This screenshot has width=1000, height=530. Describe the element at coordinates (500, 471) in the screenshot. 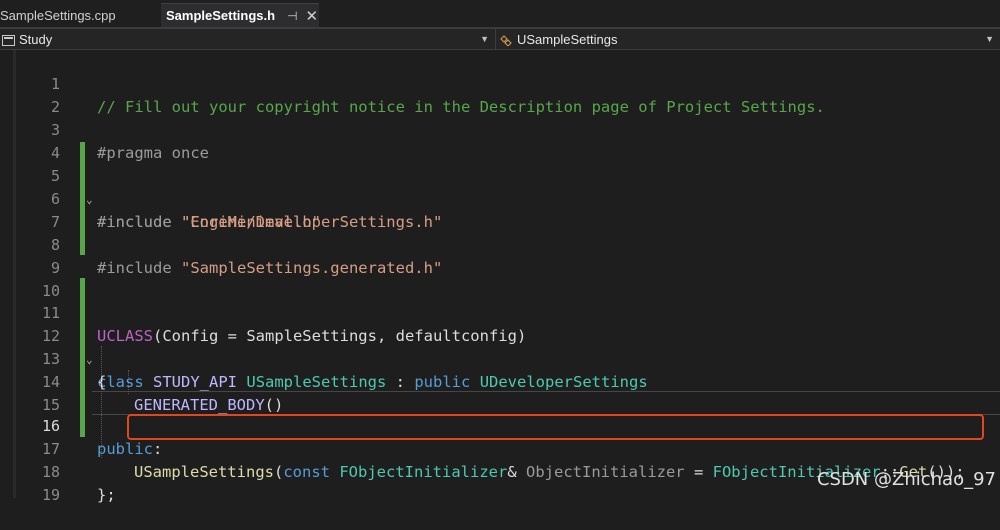

I see `code-line: 18 };` at that location.